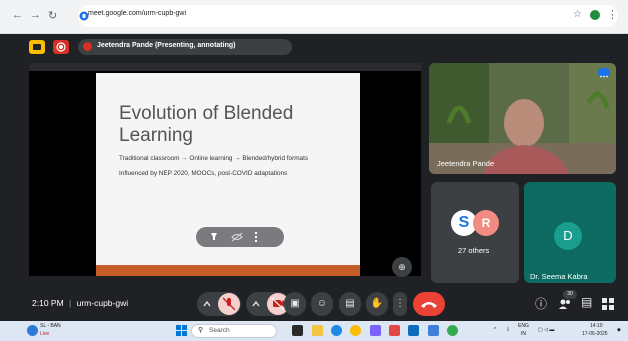 The image size is (628, 341). I want to click on hand-icon: ✋, so click(377, 303).